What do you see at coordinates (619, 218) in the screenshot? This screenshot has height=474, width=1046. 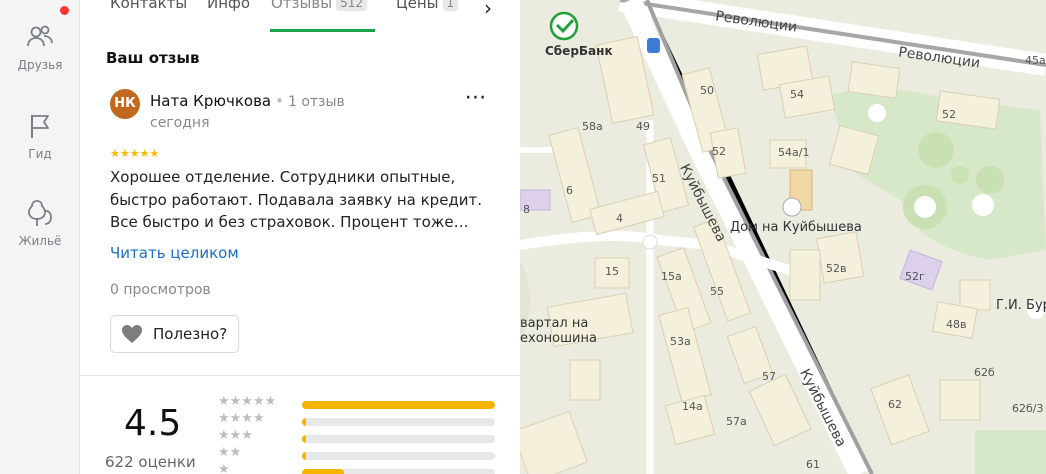 I see `house-number: 4` at bounding box center [619, 218].